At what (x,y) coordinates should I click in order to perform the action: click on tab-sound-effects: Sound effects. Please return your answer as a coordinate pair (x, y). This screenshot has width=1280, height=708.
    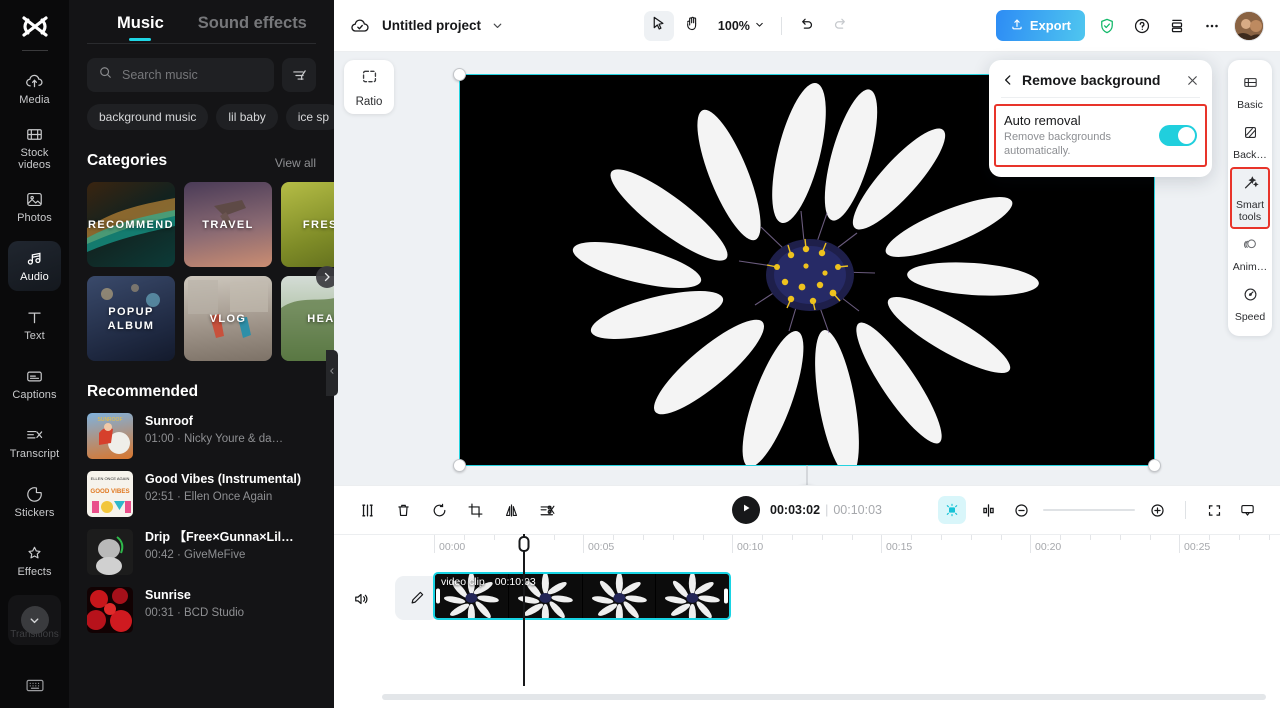
    Looking at the image, I should click on (252, 28).